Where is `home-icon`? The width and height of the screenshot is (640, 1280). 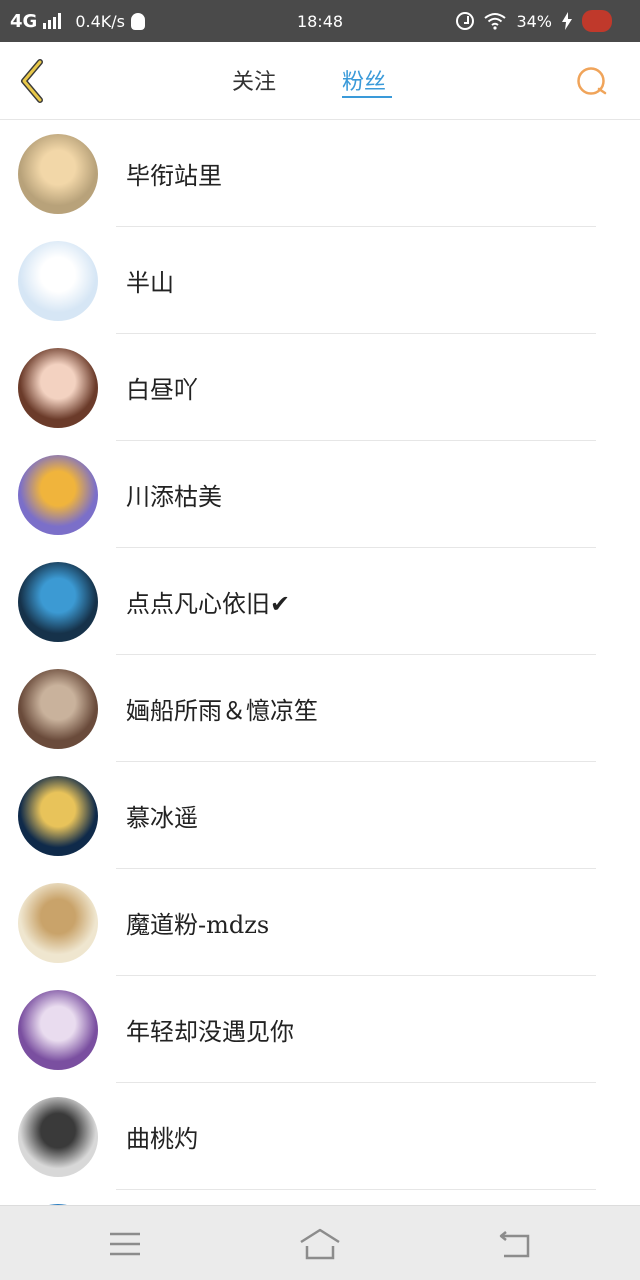 home-icon is located at coordinates (320, 1244).